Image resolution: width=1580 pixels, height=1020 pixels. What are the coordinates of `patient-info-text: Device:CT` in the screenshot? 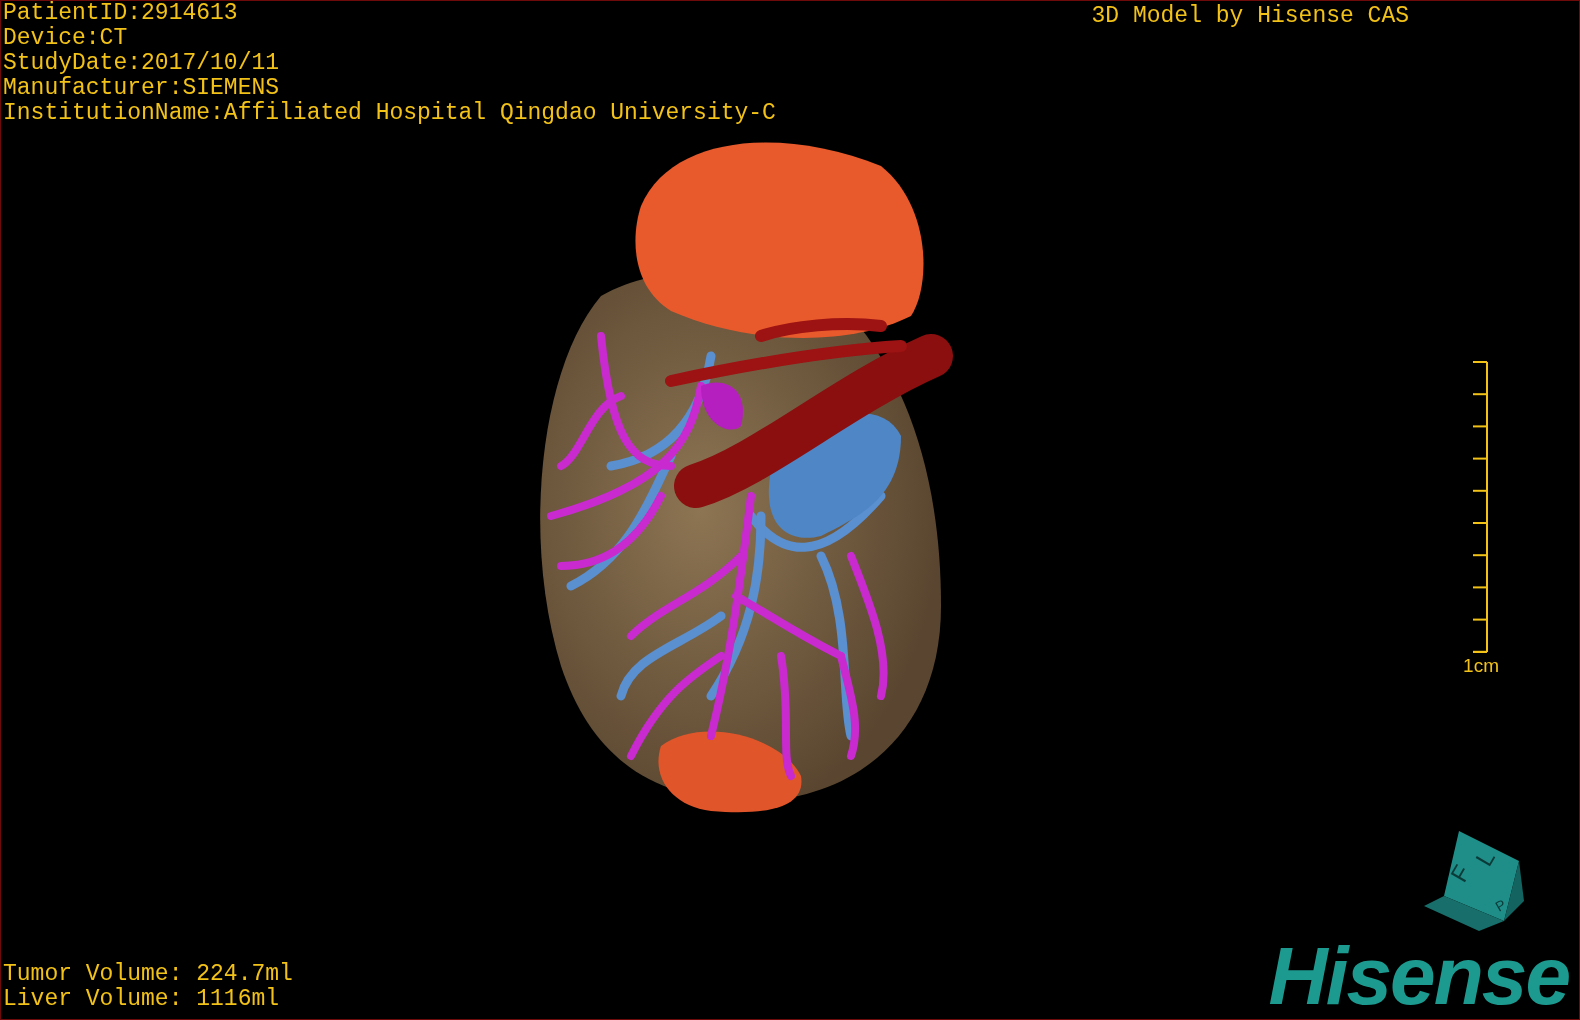 It's located at (66, 38).